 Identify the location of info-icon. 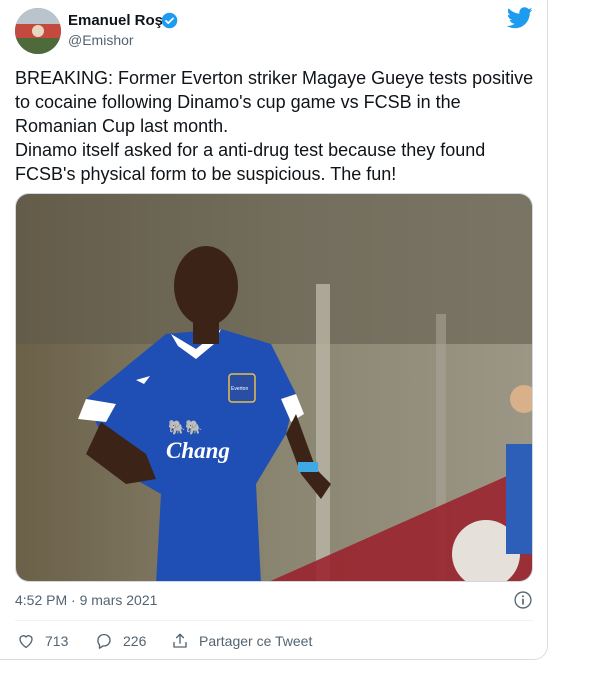
(523, 600).